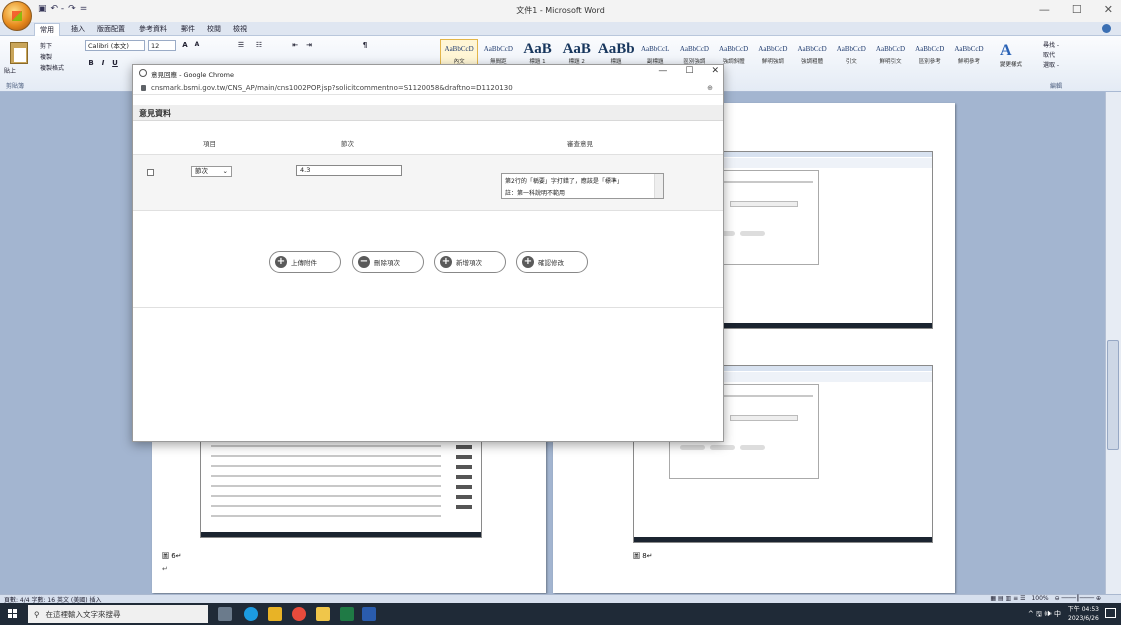  Describe the element at coordinates (259, 45) in the screenshot. I see `numbering-icon: ☷` at that location.